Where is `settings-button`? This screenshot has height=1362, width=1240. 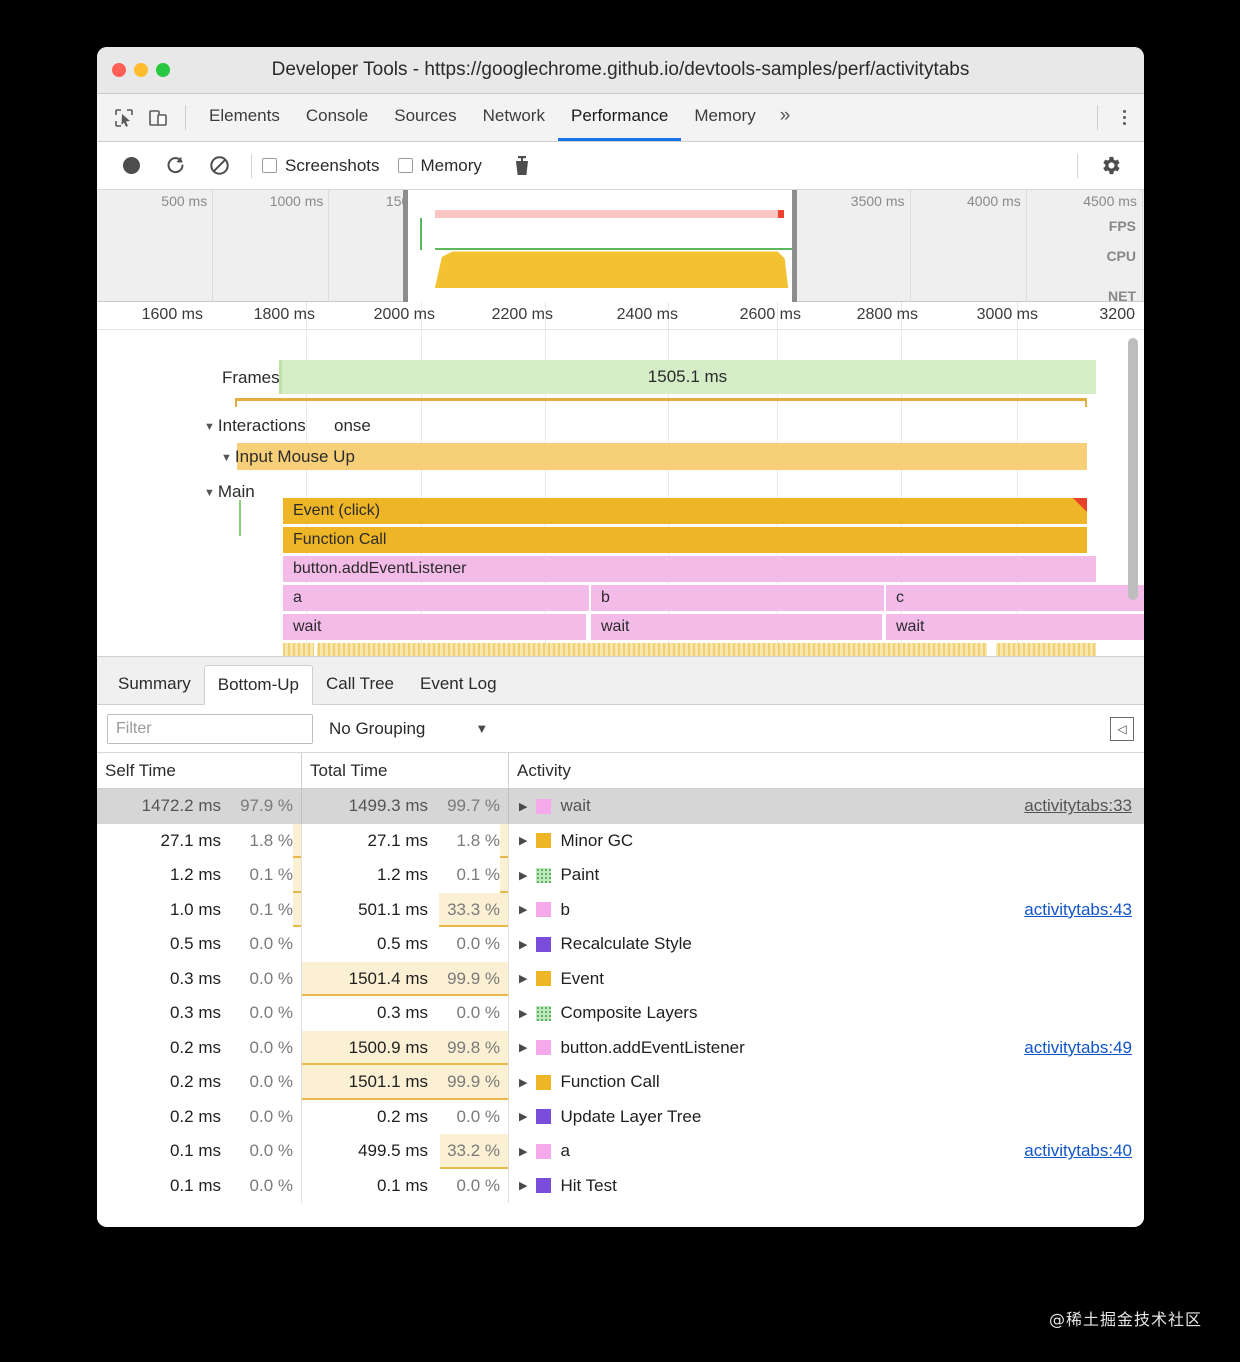
settings-button is located at coordinates (1110, 166).